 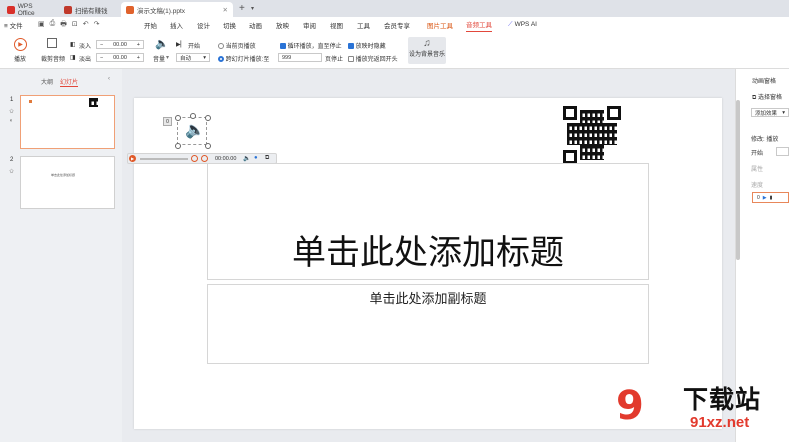 What do you see at coordinates (283, 46) in the screenshot?
I see `loop-checkbox` at bounding box center [283, 46].